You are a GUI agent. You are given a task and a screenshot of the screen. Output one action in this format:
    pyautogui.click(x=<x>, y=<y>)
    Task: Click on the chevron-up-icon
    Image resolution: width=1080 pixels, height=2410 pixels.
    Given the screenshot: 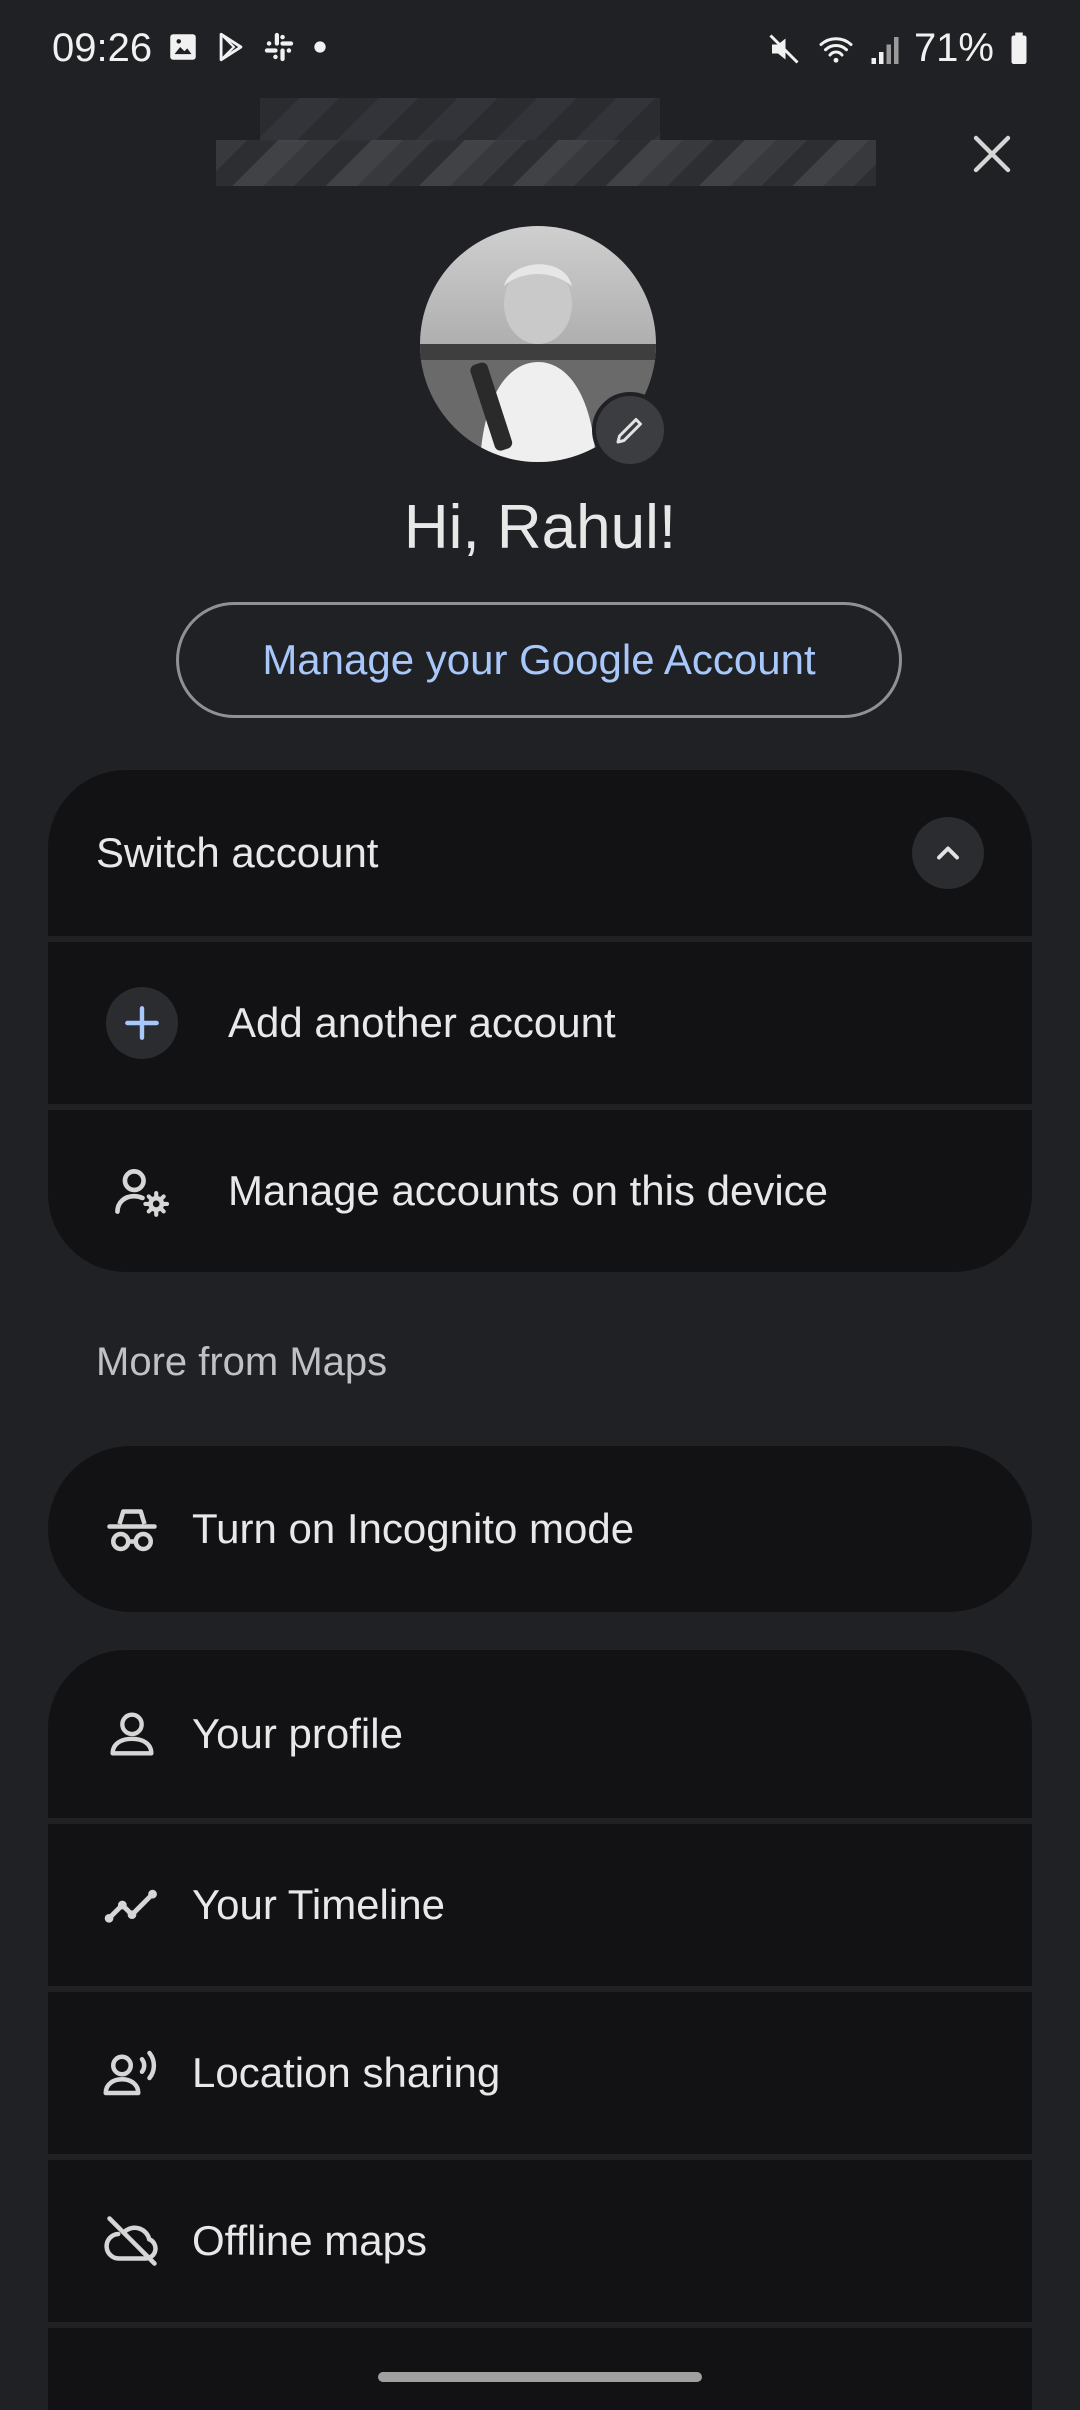 What is the action you would take?
    pyautogui.click(x=948, y=853)
    